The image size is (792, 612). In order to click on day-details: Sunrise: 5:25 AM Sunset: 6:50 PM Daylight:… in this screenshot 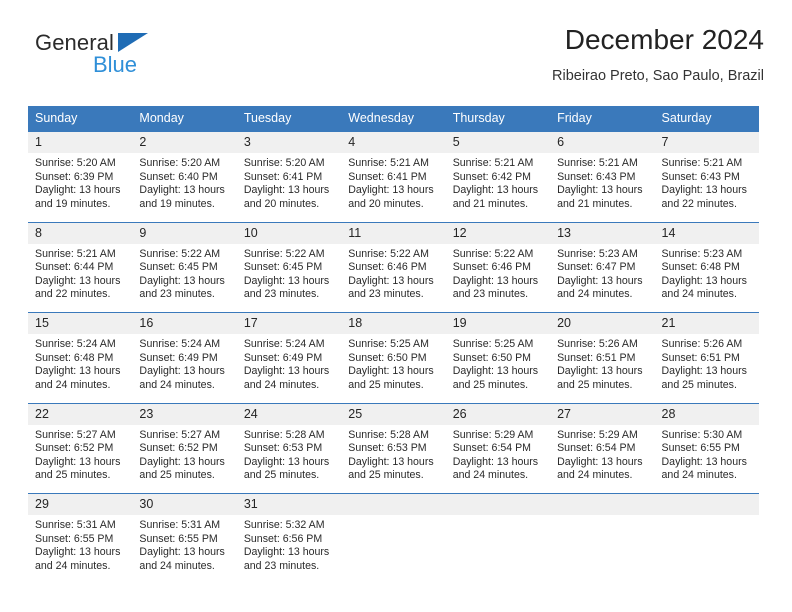, I will do `click(393, 363)`.